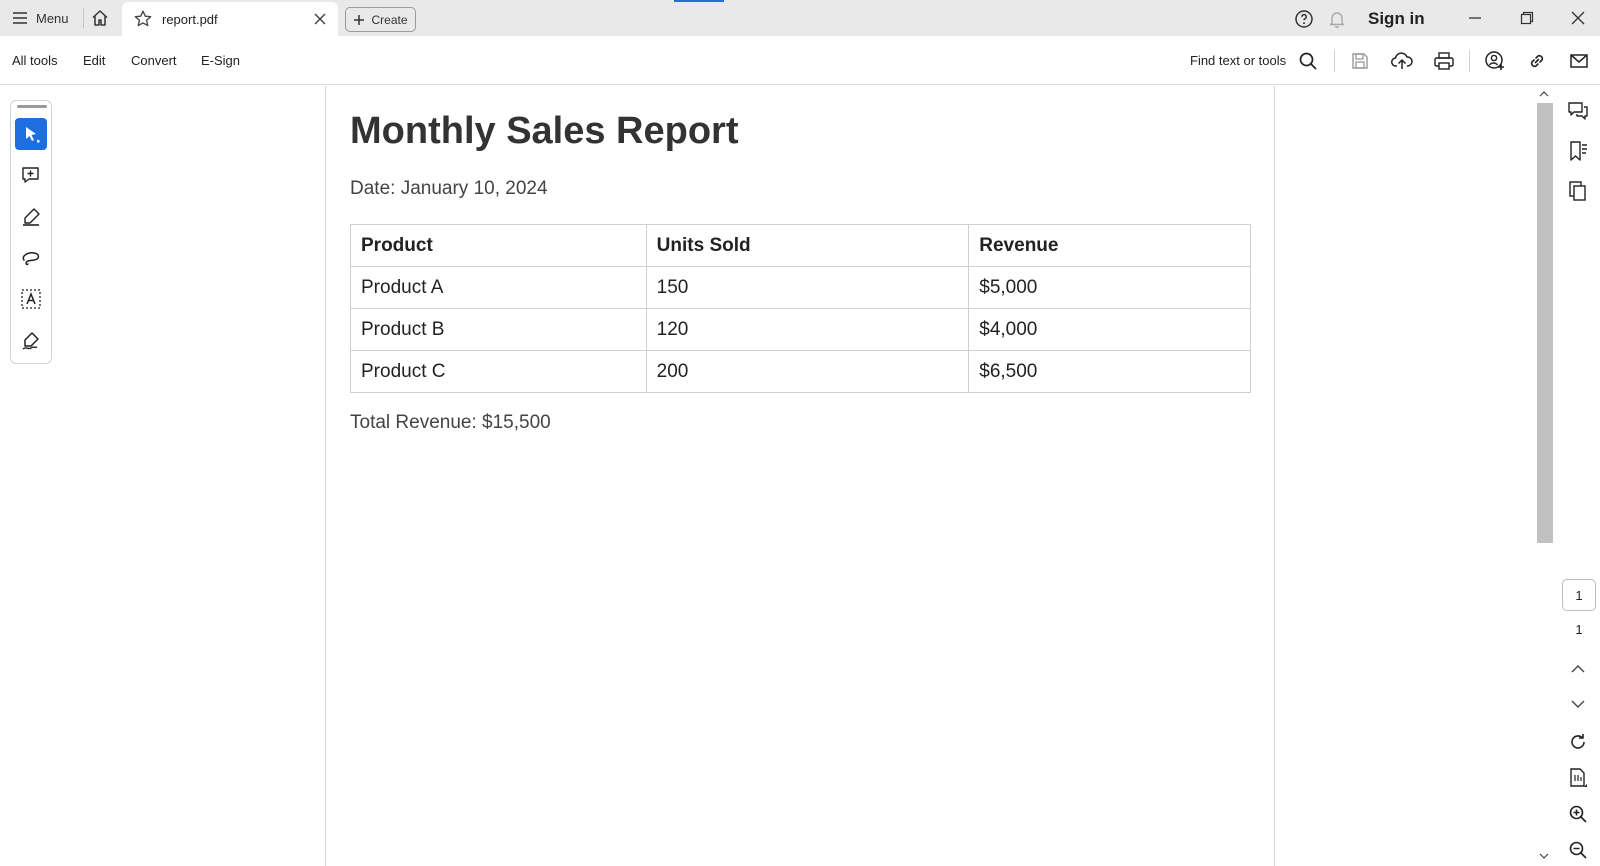  I want to click on bell-icon, so click(1337, 20).